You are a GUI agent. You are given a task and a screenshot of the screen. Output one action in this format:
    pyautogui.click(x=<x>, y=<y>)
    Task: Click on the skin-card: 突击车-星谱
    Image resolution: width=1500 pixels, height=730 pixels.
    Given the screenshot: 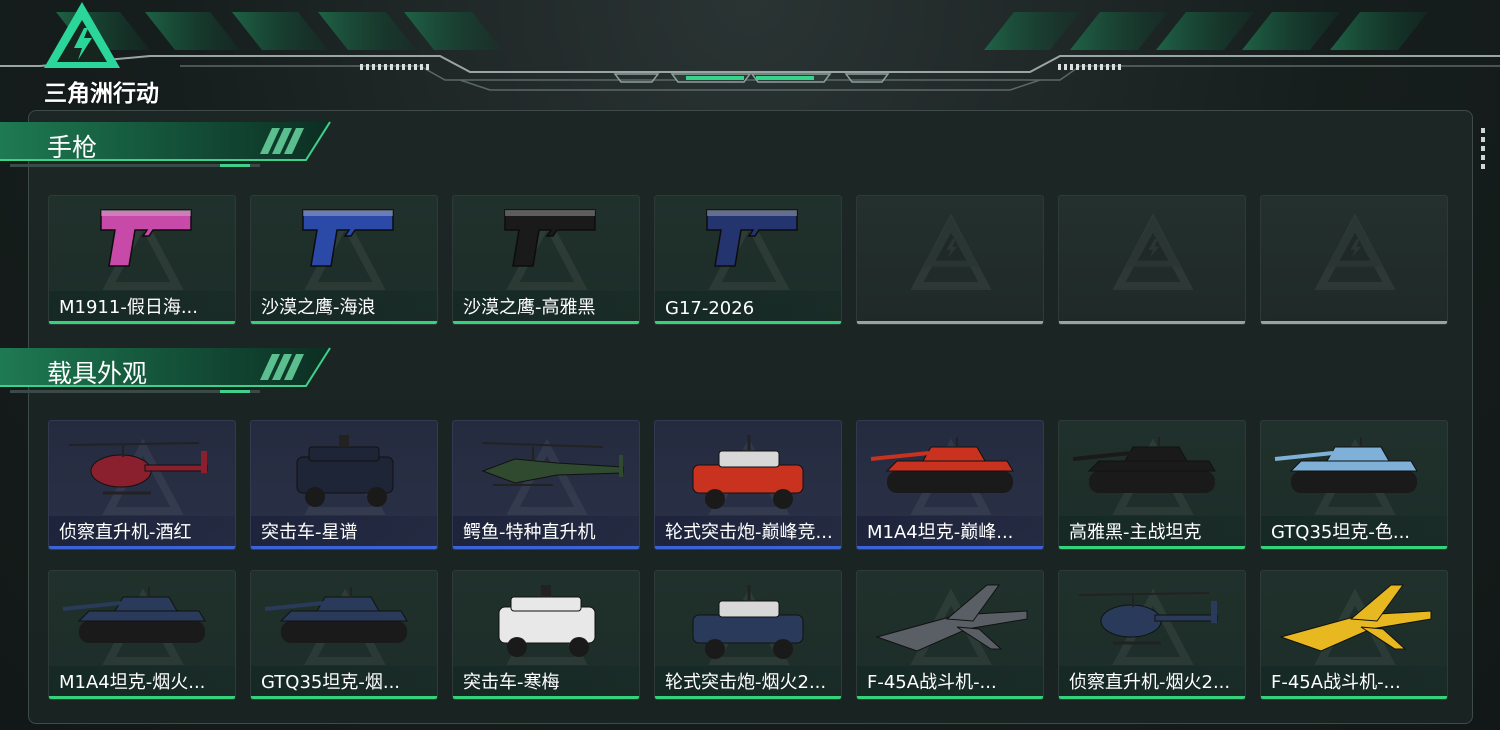 What is the action you would take?
    pyautogui.click(x=344, y=485)
    